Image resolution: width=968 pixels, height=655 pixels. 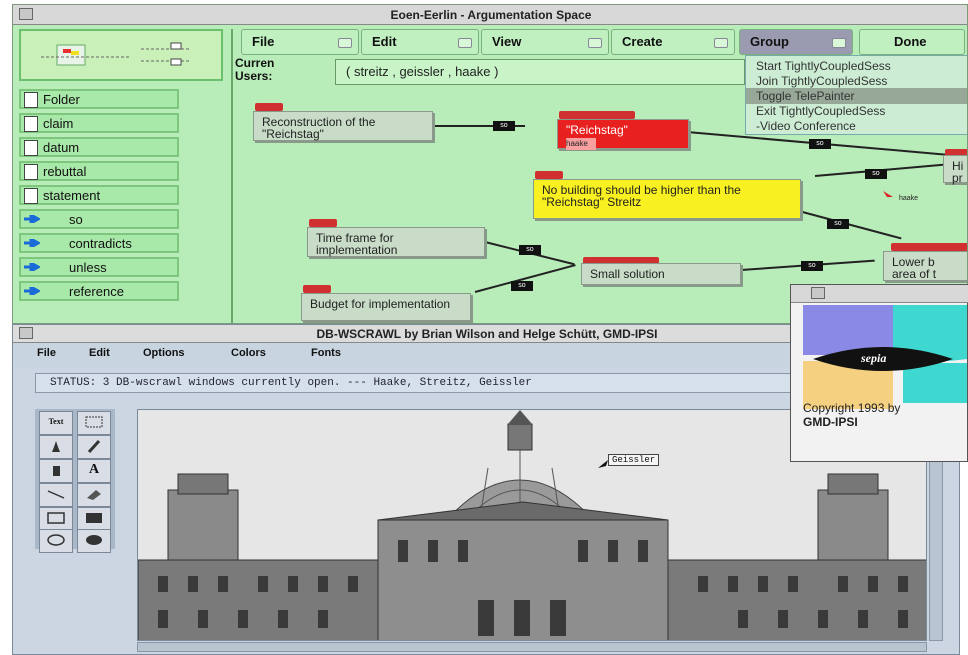 I want to click on palette-item-label: datum, so click(x=61, y=147).